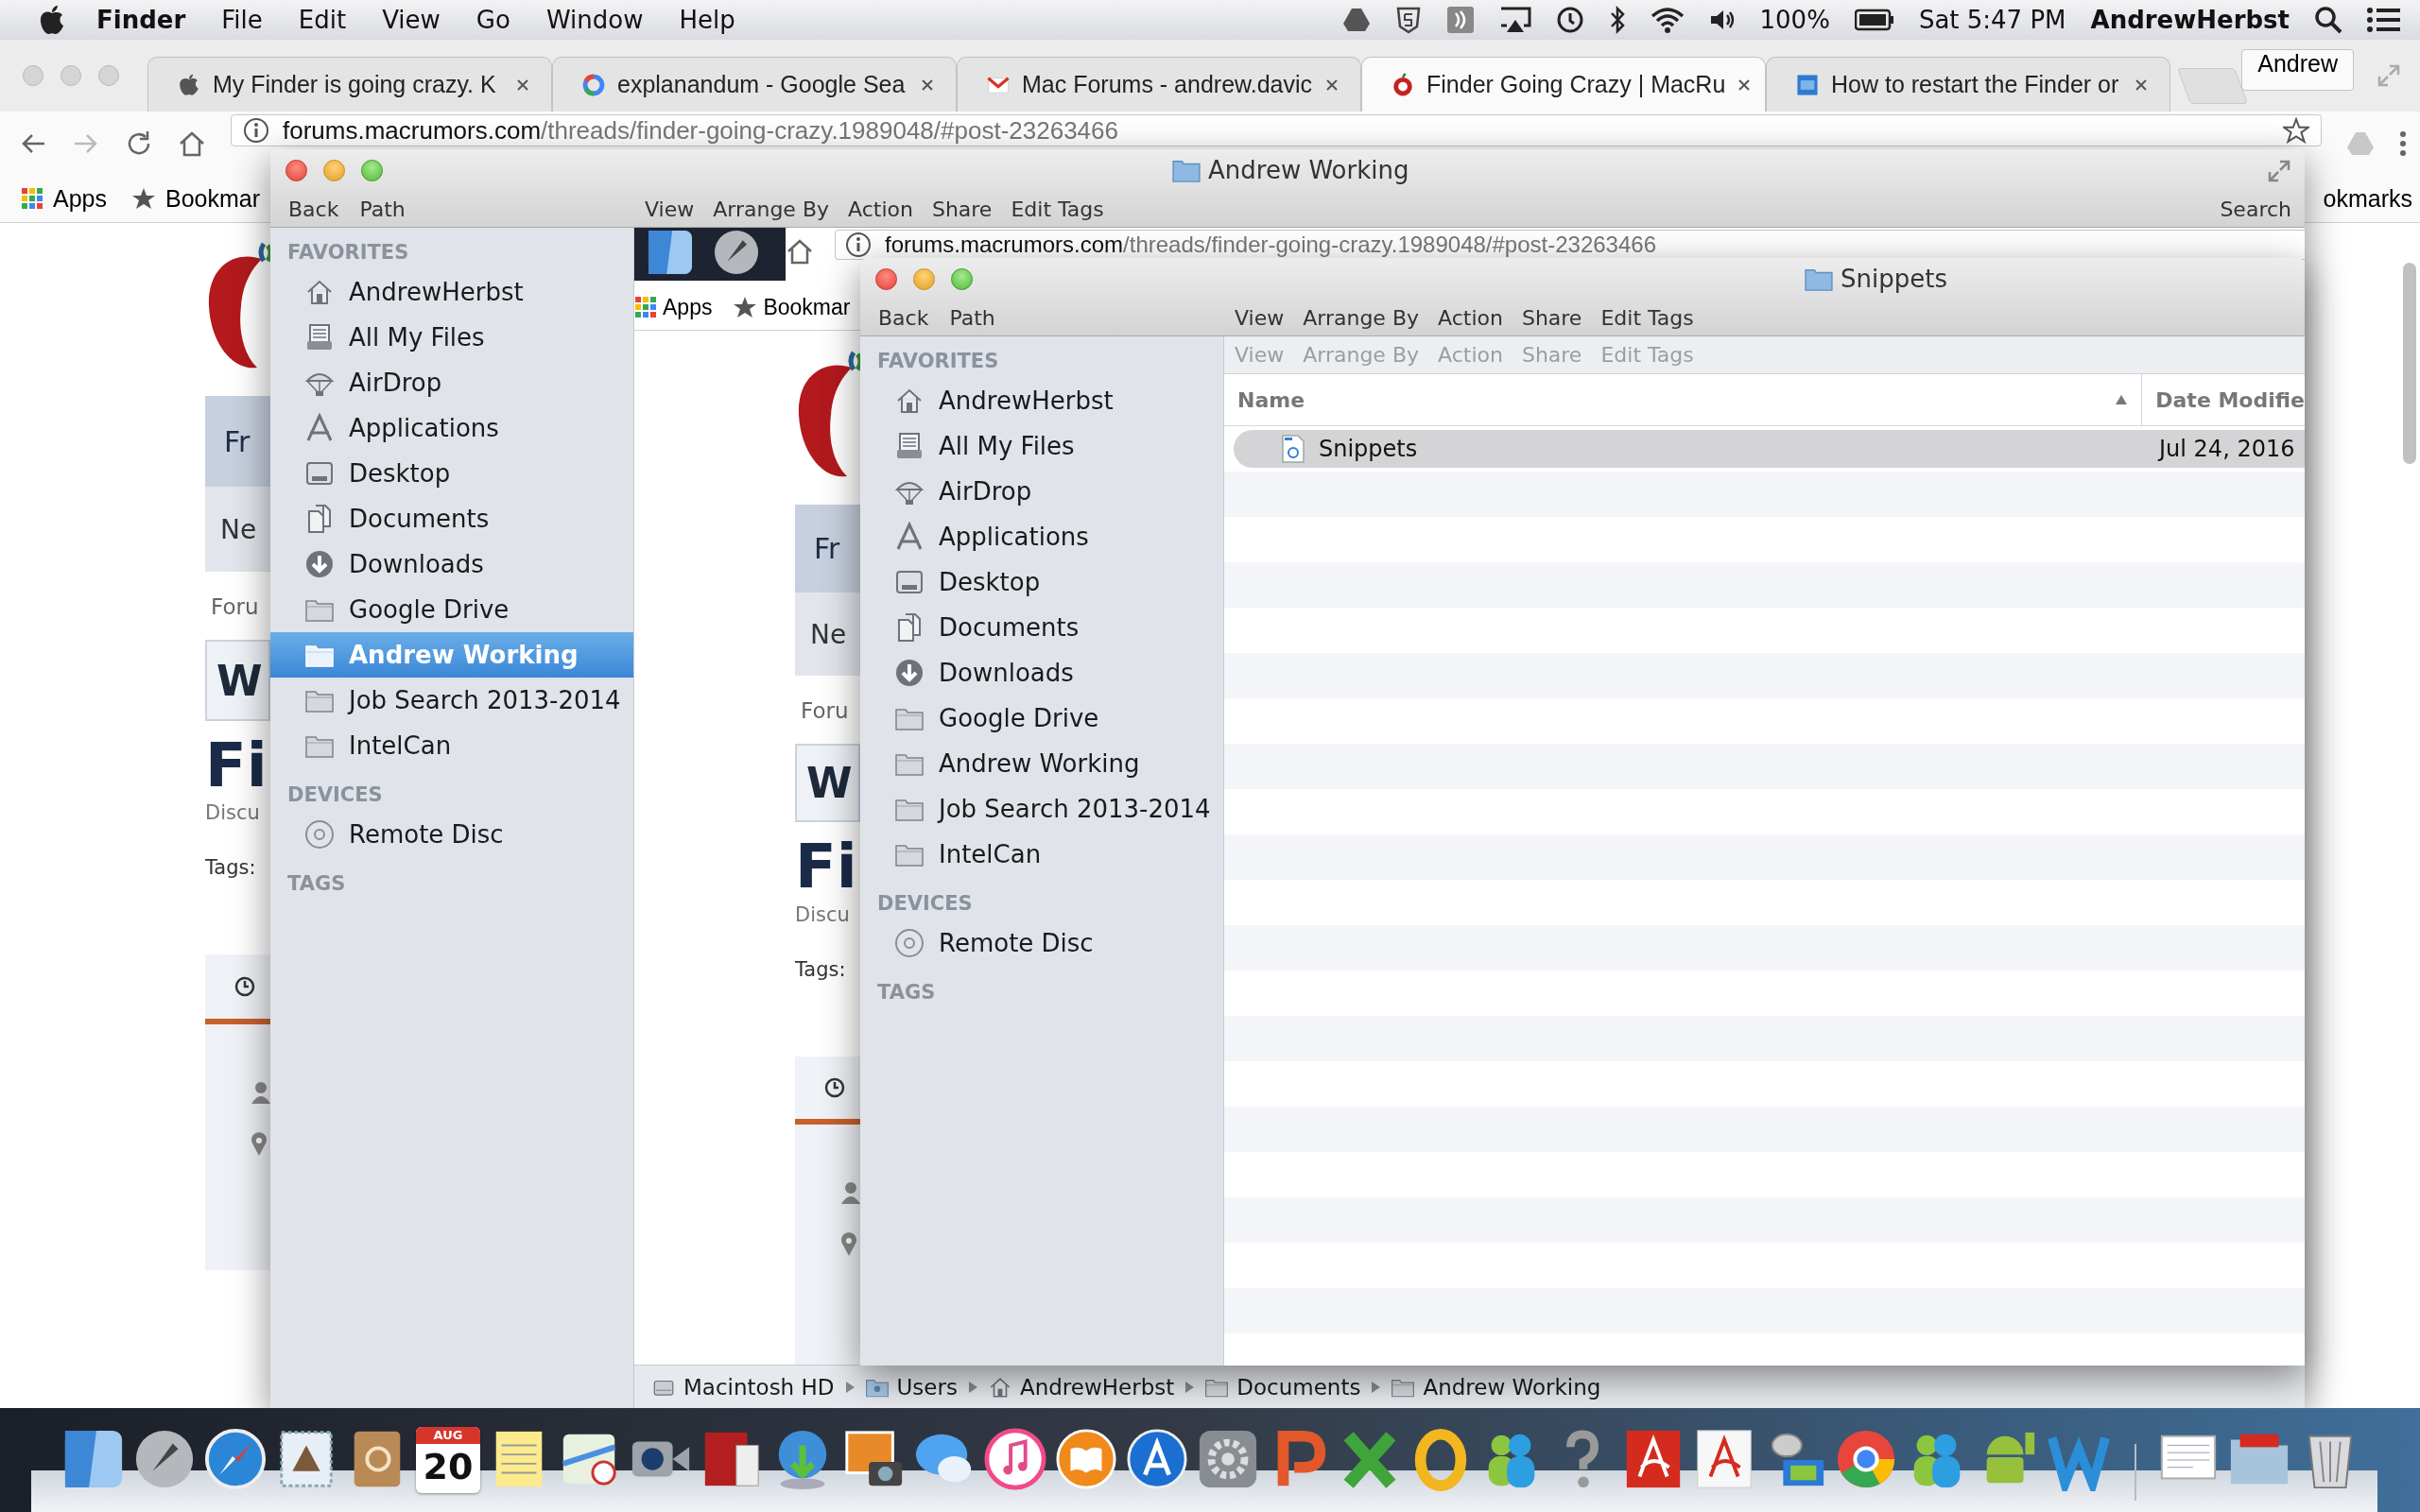 Image resolution: width=2420 pixels, height=1512 pixels. What do you see at coordinates (322, 20) in the screenshot?
I see `menu-item: Edit` at bounding box center [322, 20].